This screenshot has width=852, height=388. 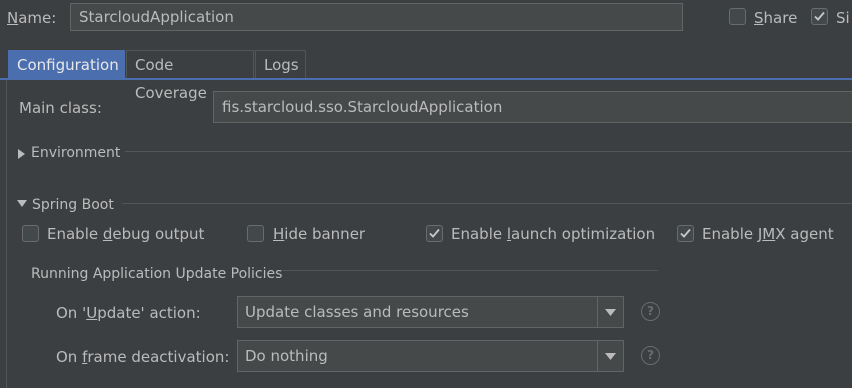 I want to click on name-label: Name:, so click(x=32, y=18).